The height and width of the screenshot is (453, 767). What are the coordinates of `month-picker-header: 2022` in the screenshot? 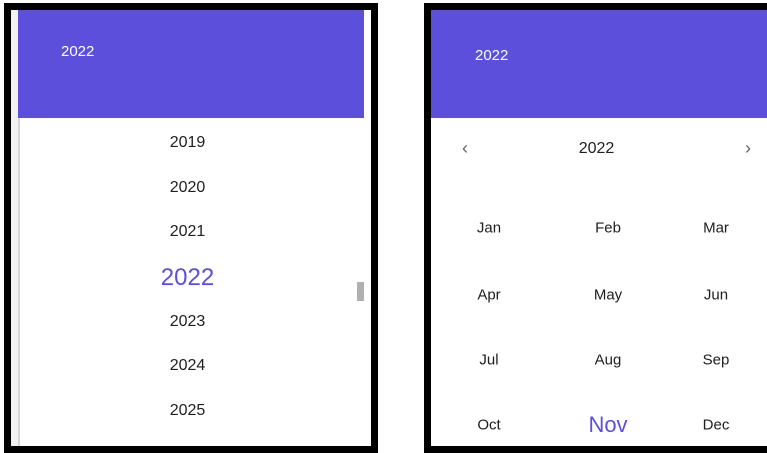 It's located at (599, 64).